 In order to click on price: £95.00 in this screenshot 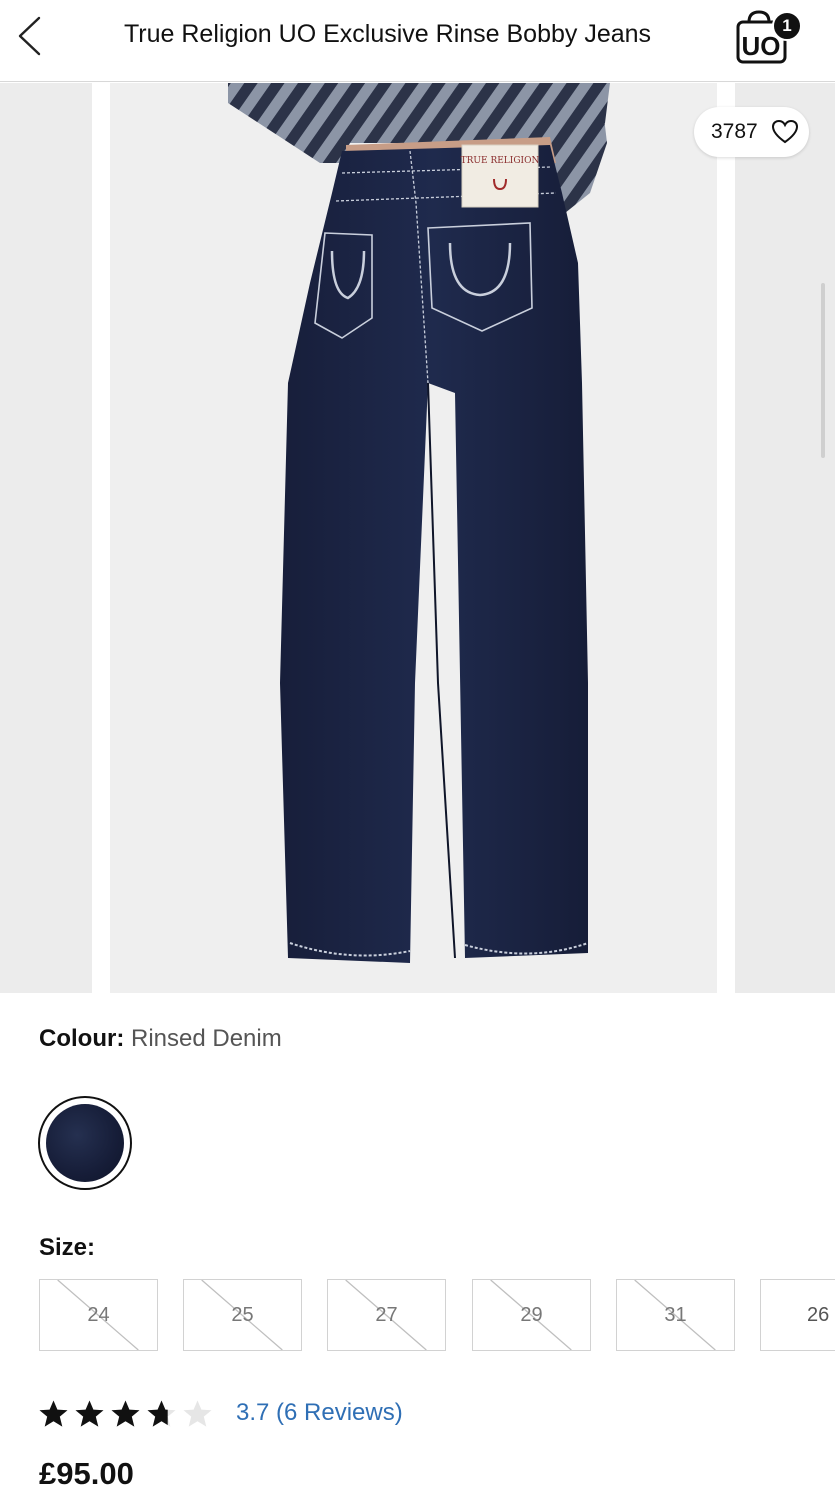, I will do `click(86, 1473)`.